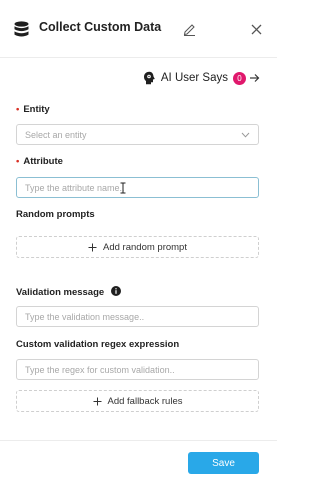 The height and width of the screenshot is (480, 320). What do you see at coordinates (145, 401) in the screenshot?
I see `add-fallback-rules-label: Add fallback rules` at bounding box center [145, 401].